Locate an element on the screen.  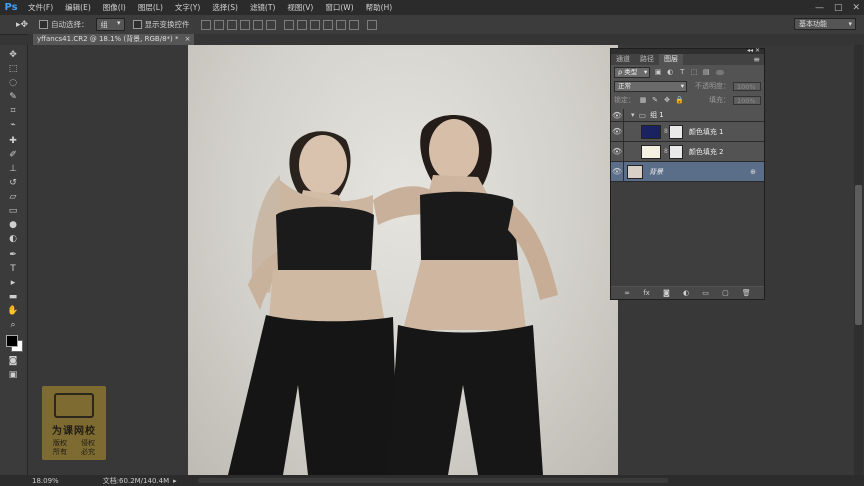
eraser-tool-icon: ▱ is located at coordinates (13, 197).